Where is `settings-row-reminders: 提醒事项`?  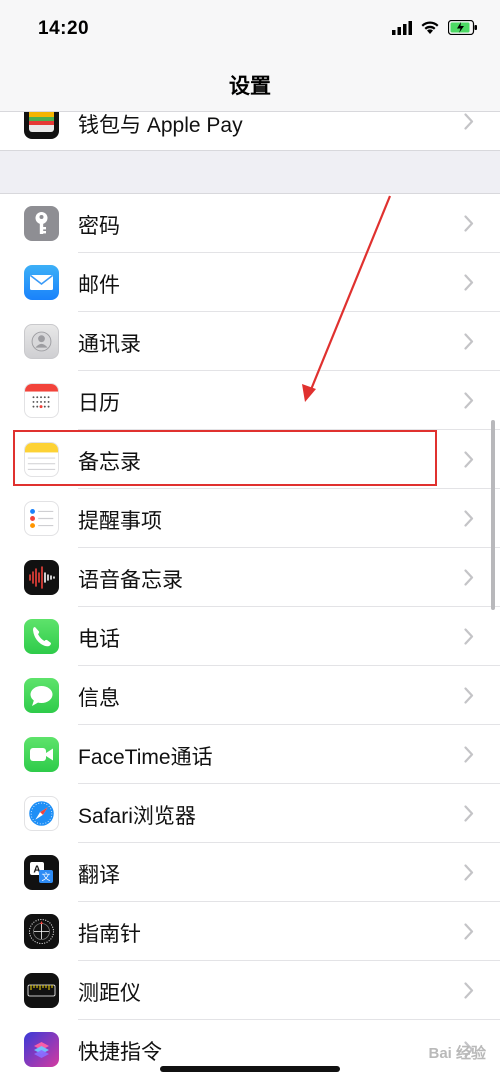 settings-row-reminders: 提醒事项 is located at coordinates (250, 518).